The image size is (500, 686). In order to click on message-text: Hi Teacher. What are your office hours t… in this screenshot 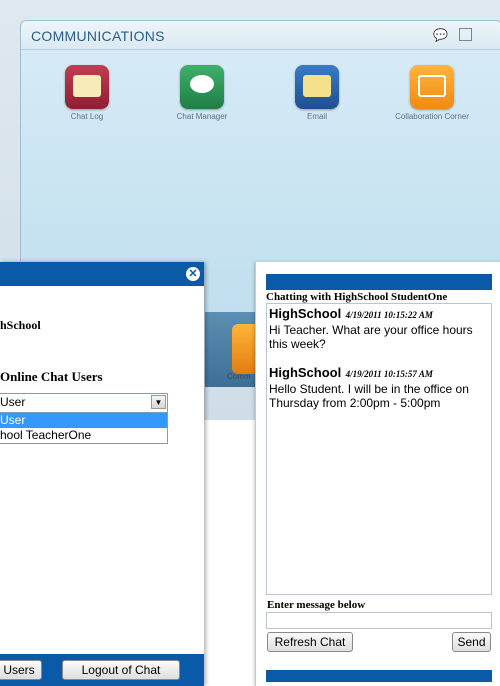, I will do `click(371, 337)`.